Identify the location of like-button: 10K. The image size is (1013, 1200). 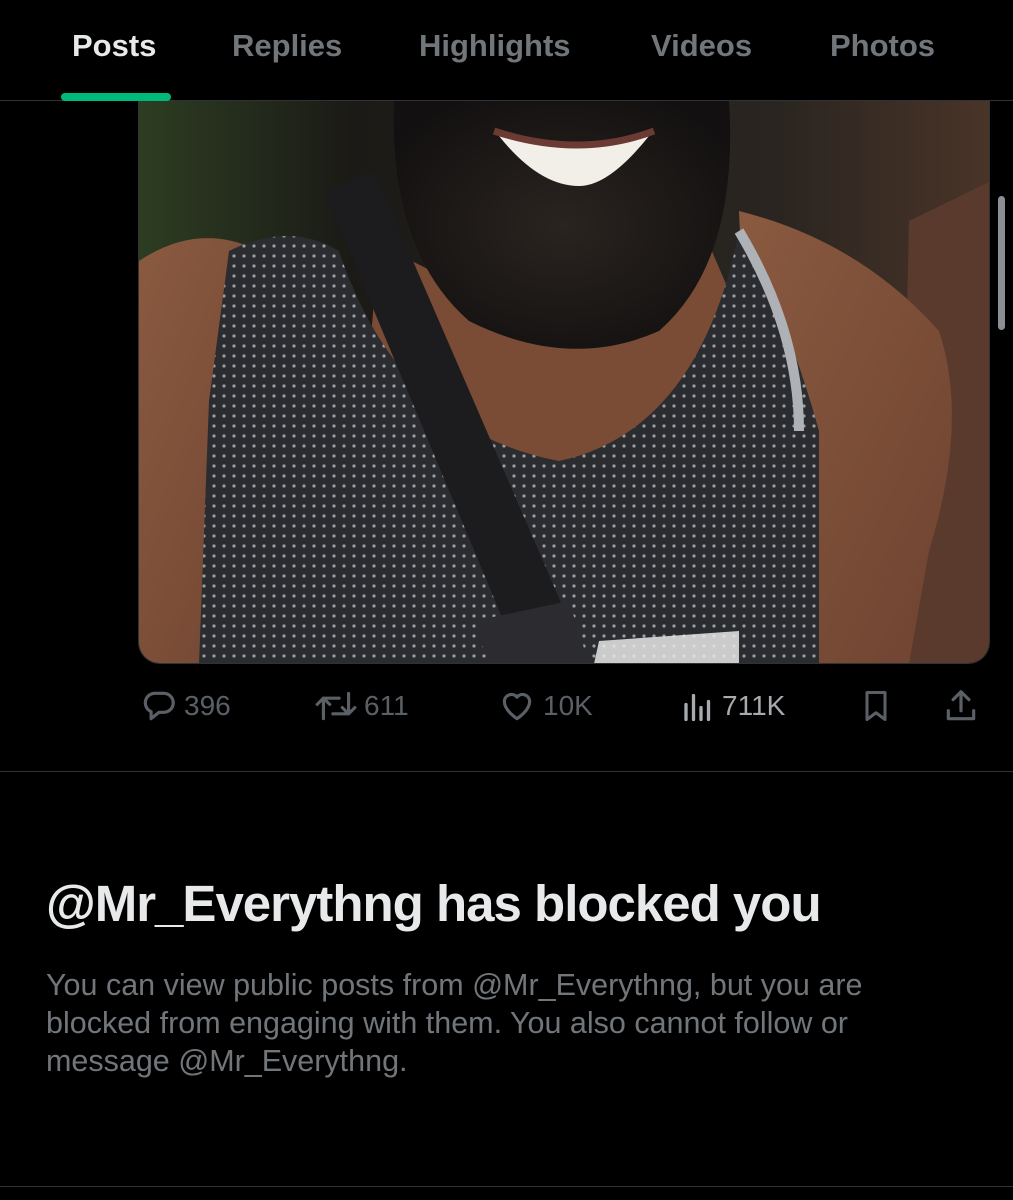
(545, 706).